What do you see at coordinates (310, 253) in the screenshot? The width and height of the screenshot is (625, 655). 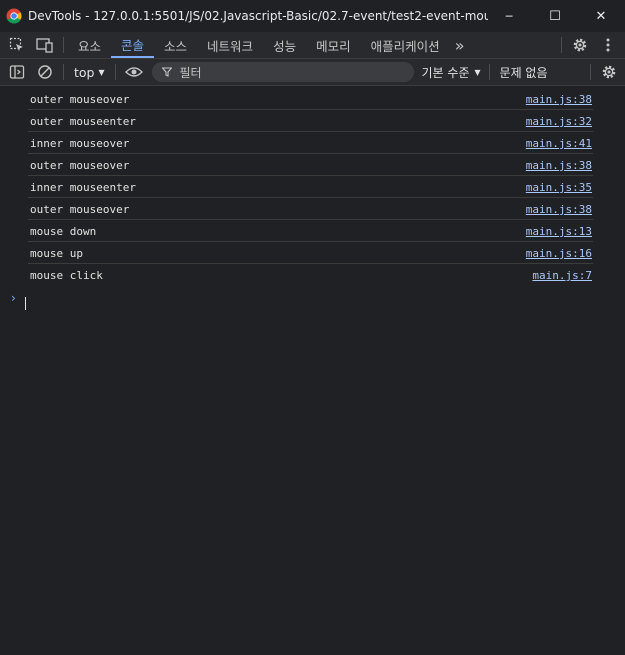 I see `console-message-row: mouse up main.js:16` at bounding box center [310, 253].